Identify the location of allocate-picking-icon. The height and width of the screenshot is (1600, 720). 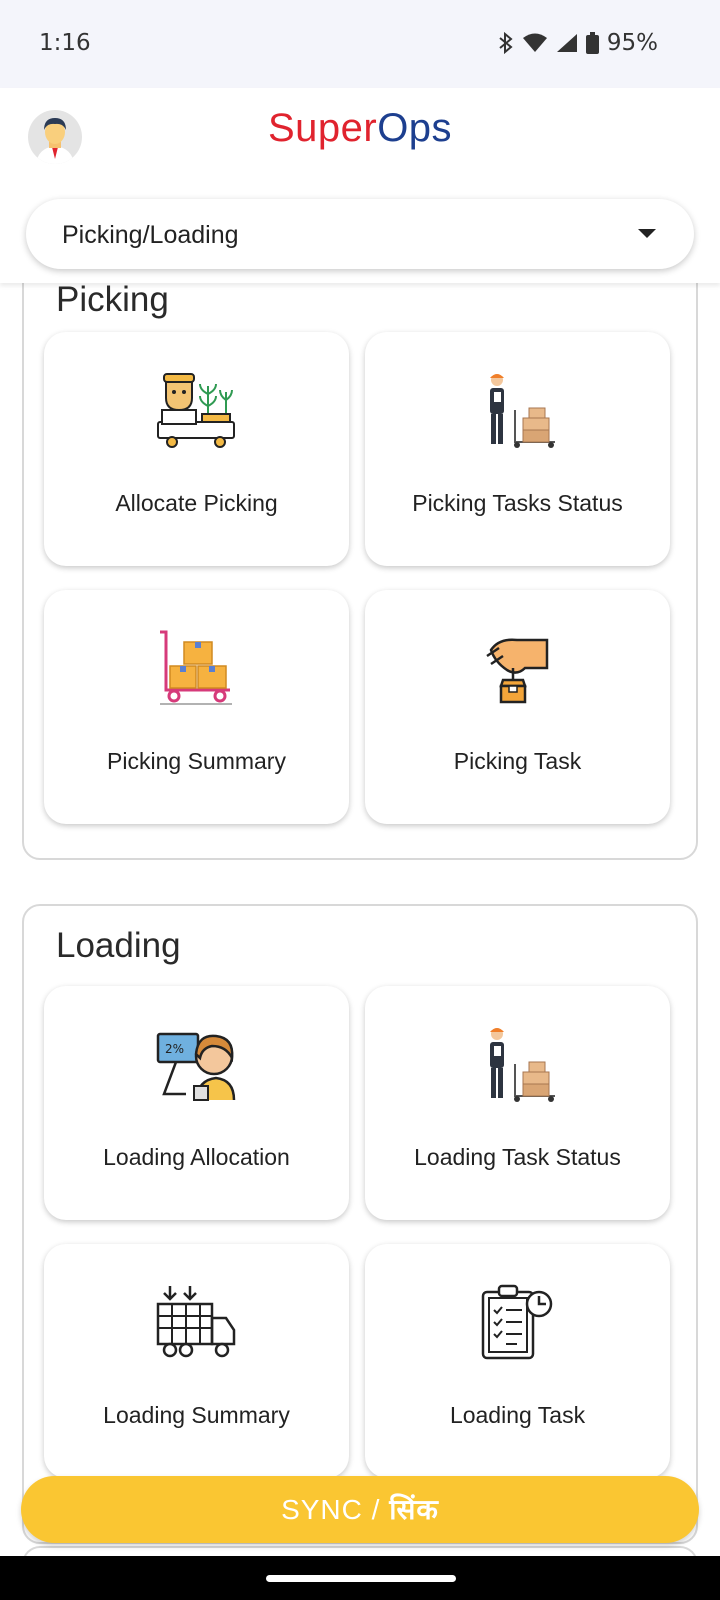
(196, 410).